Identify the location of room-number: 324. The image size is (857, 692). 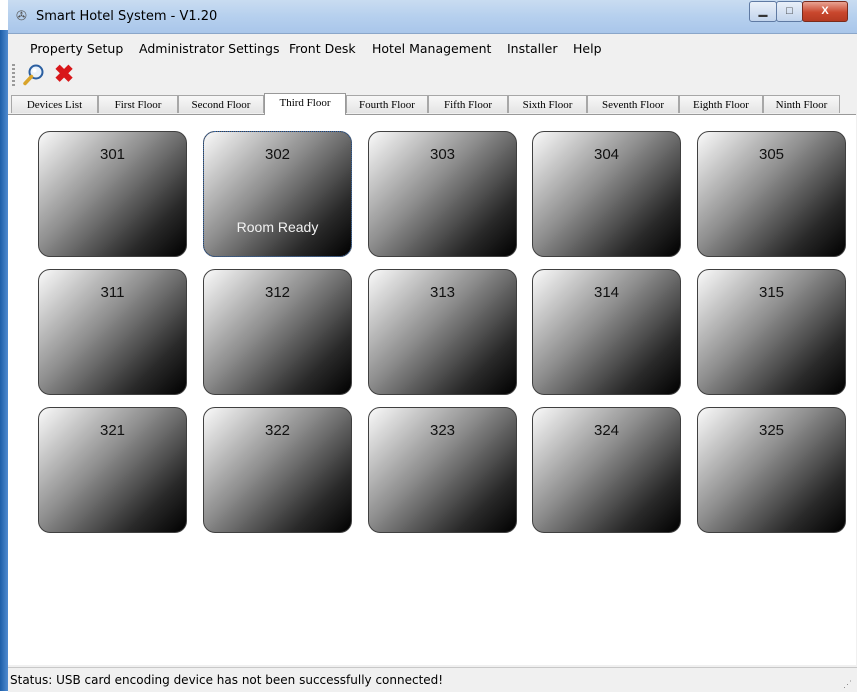
(606, 430).